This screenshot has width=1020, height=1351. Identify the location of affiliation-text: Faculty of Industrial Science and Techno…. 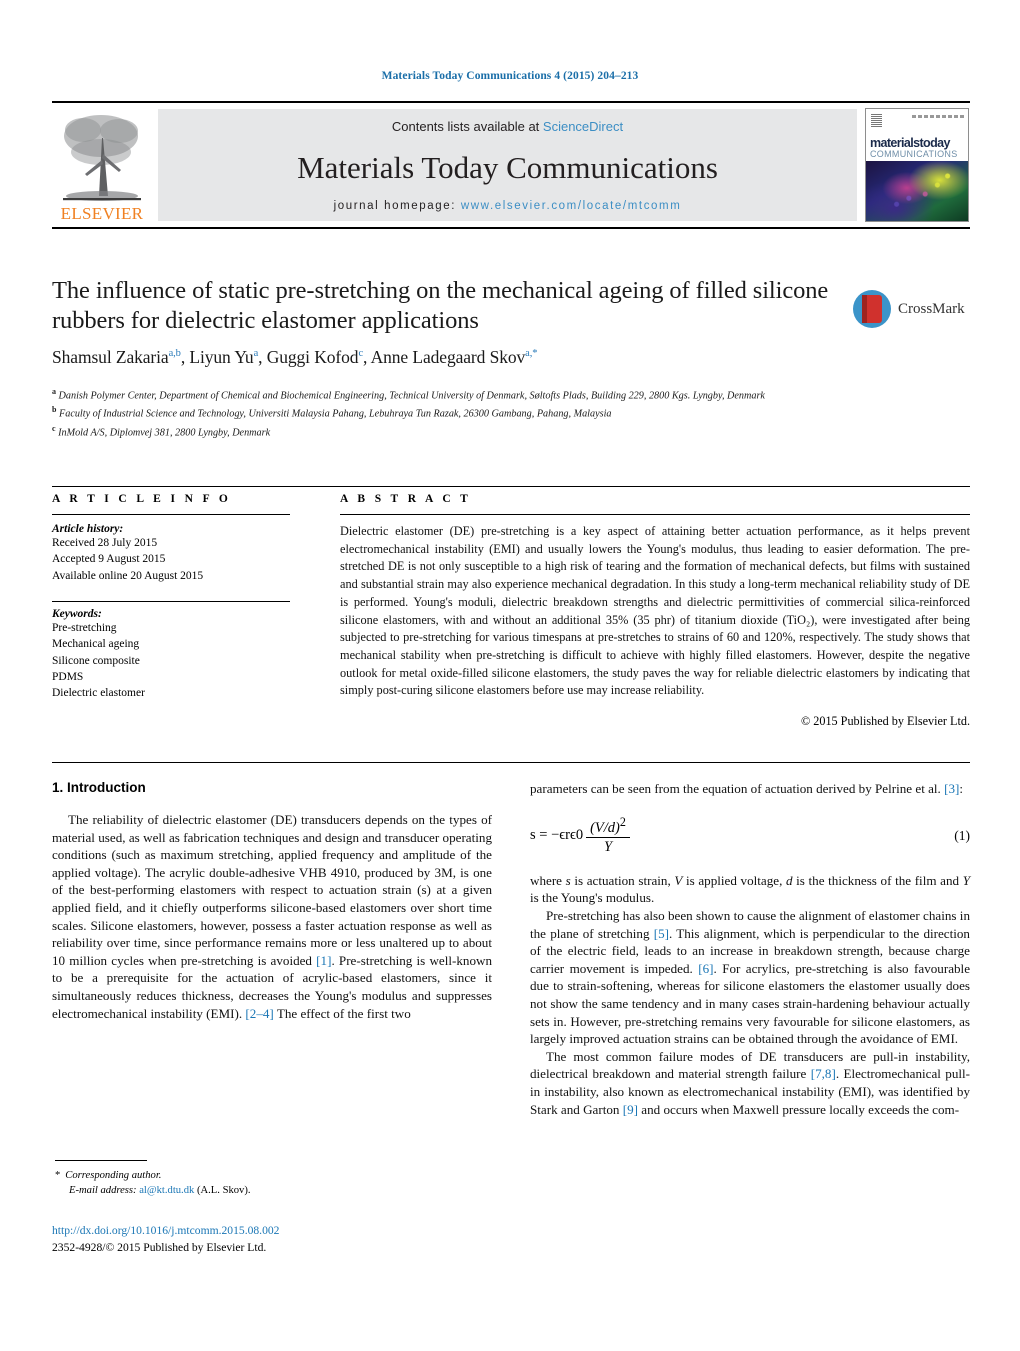
(335, 414).